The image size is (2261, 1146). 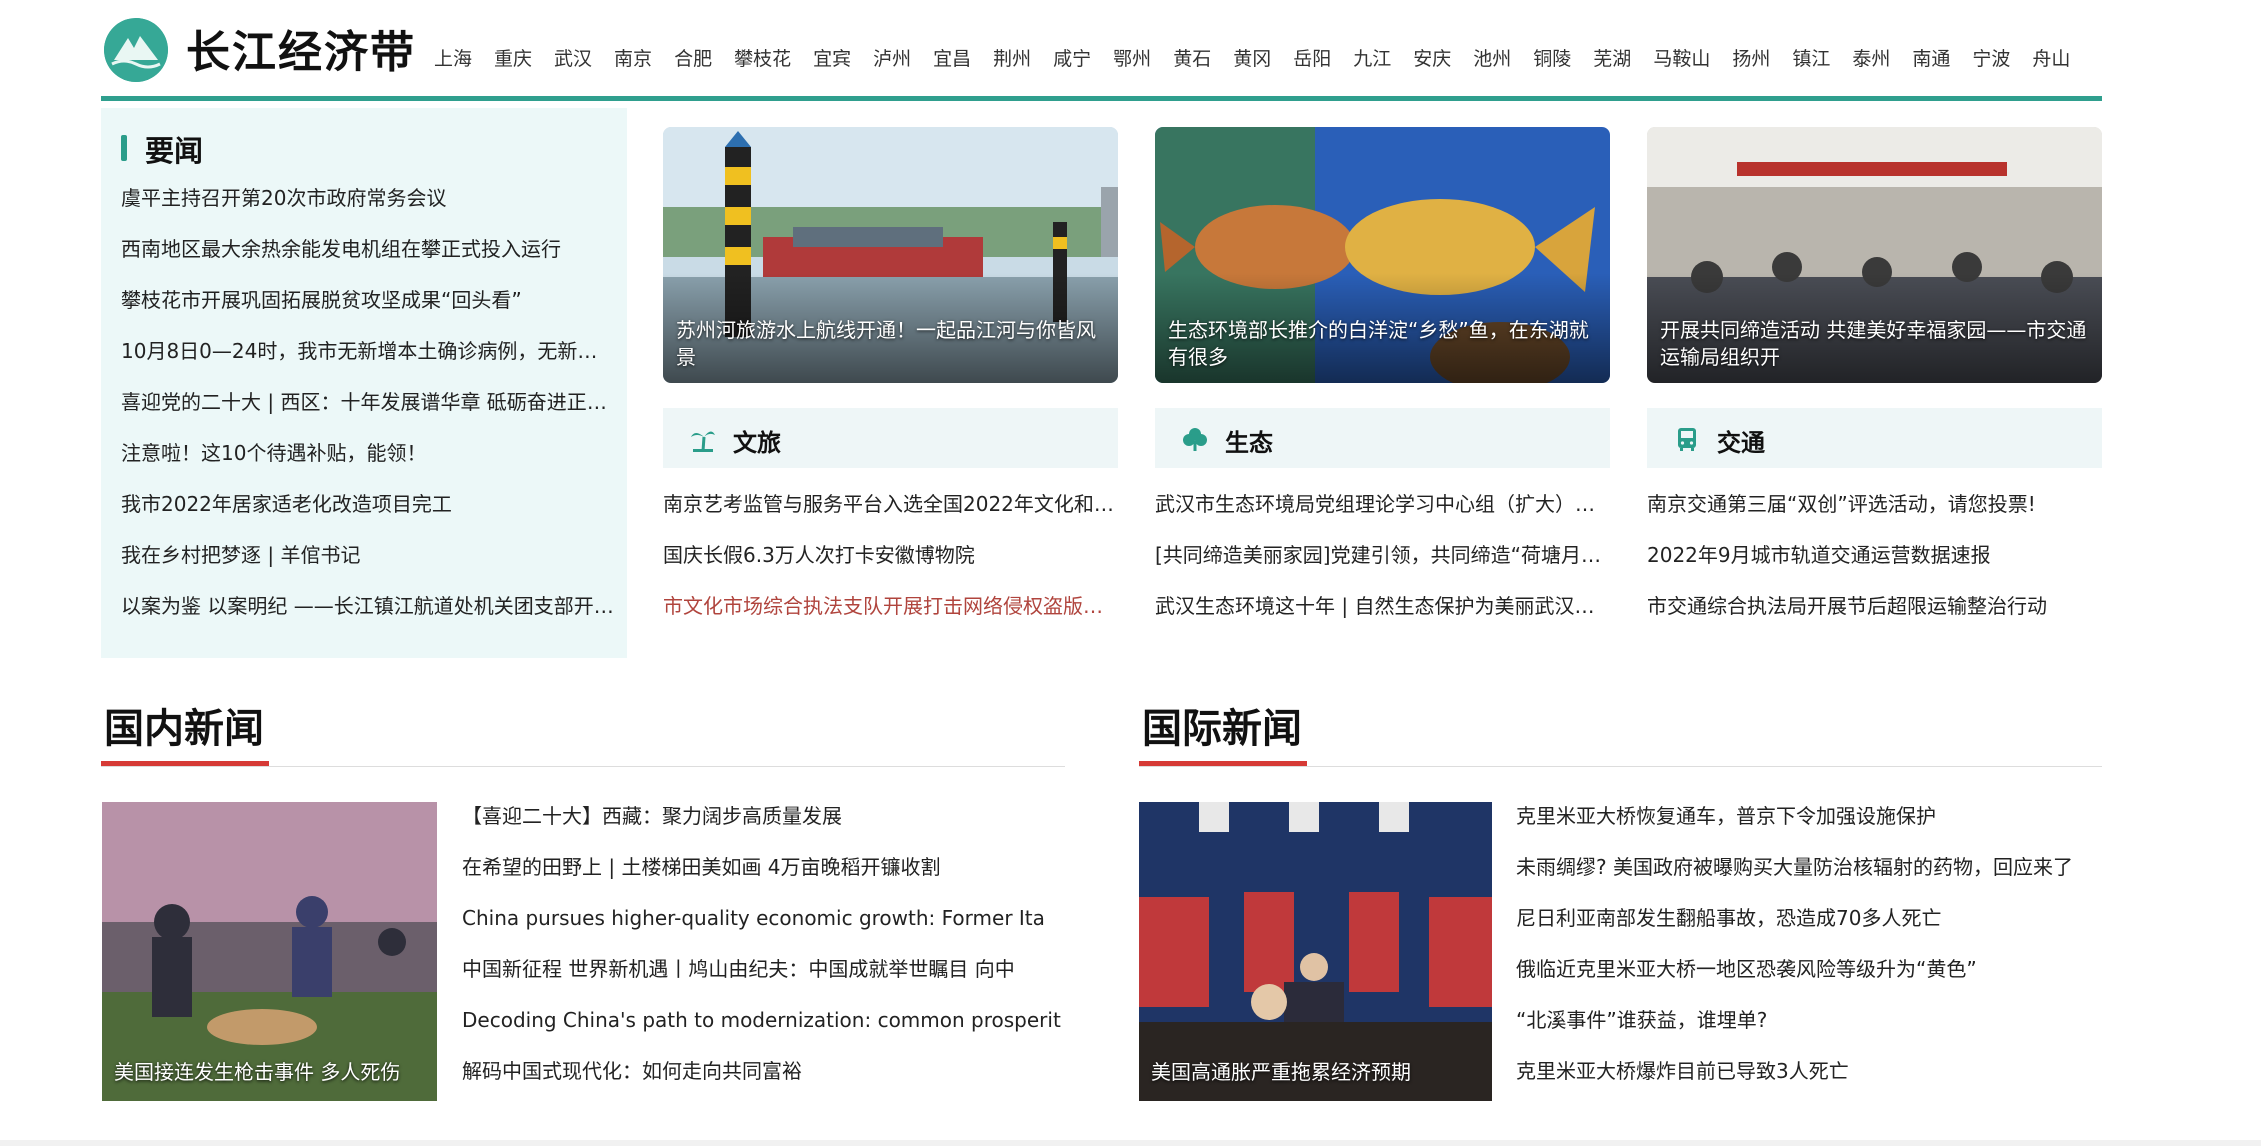 I want to click on list-item: 市文化市场综合执法支队开展打击网络侵权盗版专项行动, so click(x=890, y=617).